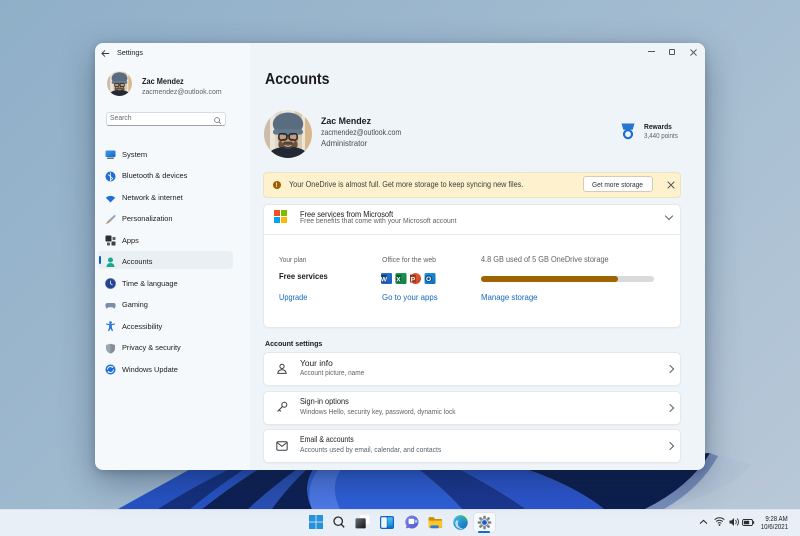 Image resolution: width=800 pixels, height=536 pixels. What do you see at coordinates (398, 279) in the screenshot?
I see `svg-text: X` at bounding box center [398, 279].